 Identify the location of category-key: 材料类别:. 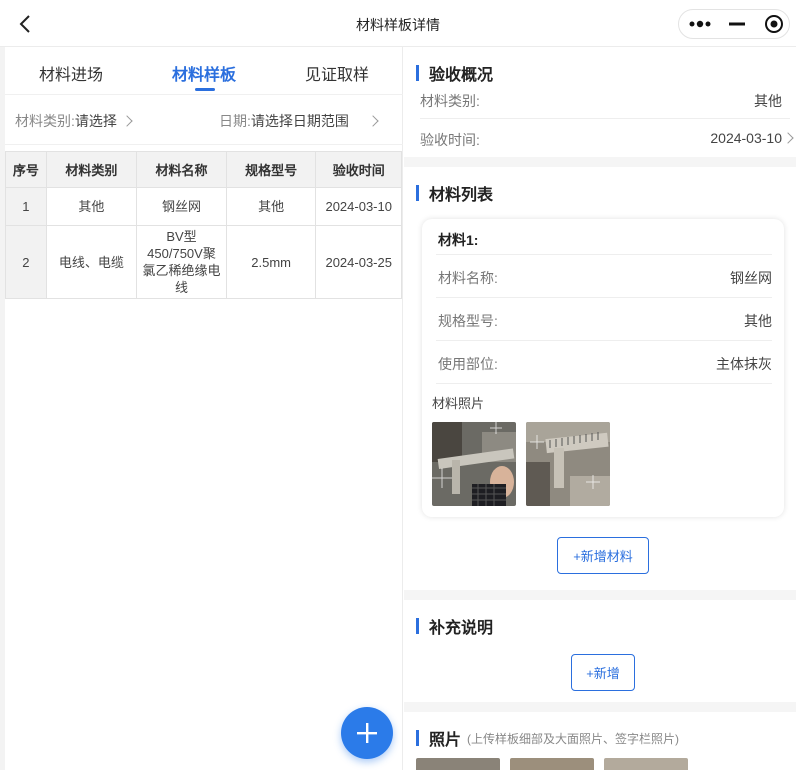
(450, 101).